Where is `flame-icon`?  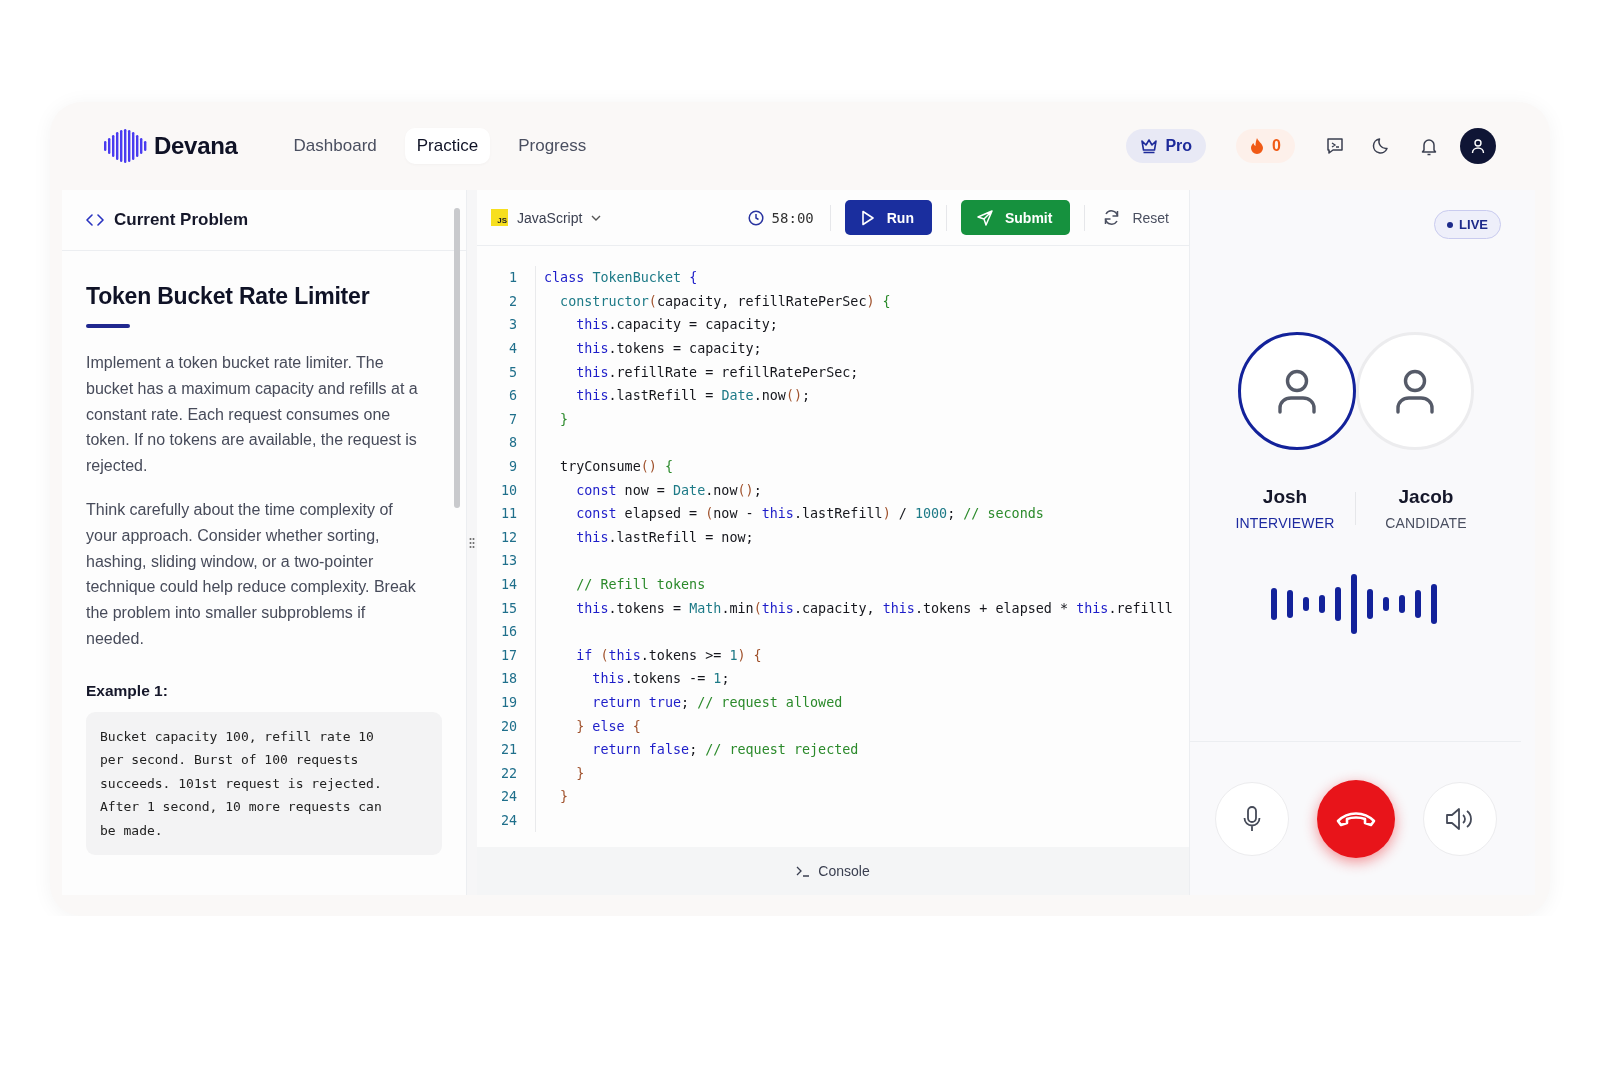
flame-icon is located at coordinates (1257, 146).